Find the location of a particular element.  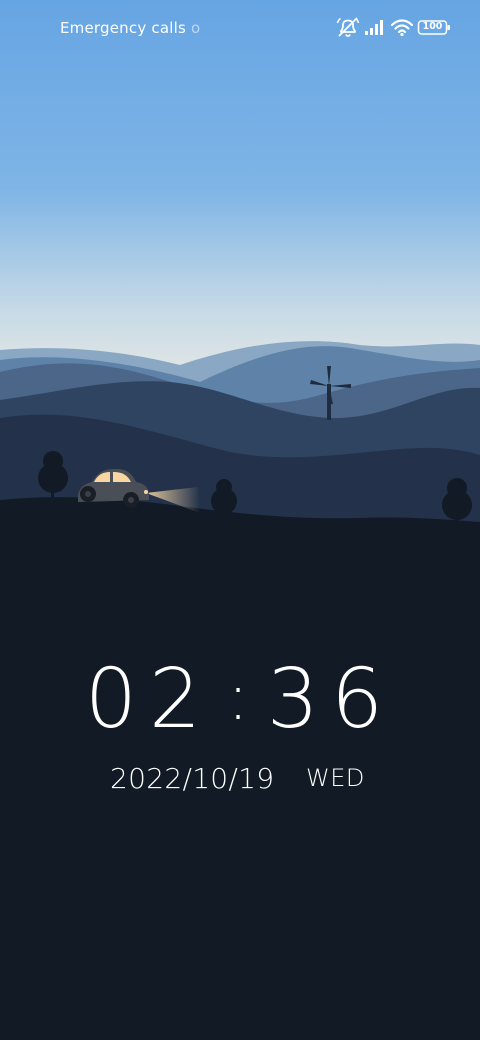

emergency-calls-label: Emergency calls o is located at coordinates (130, 28).